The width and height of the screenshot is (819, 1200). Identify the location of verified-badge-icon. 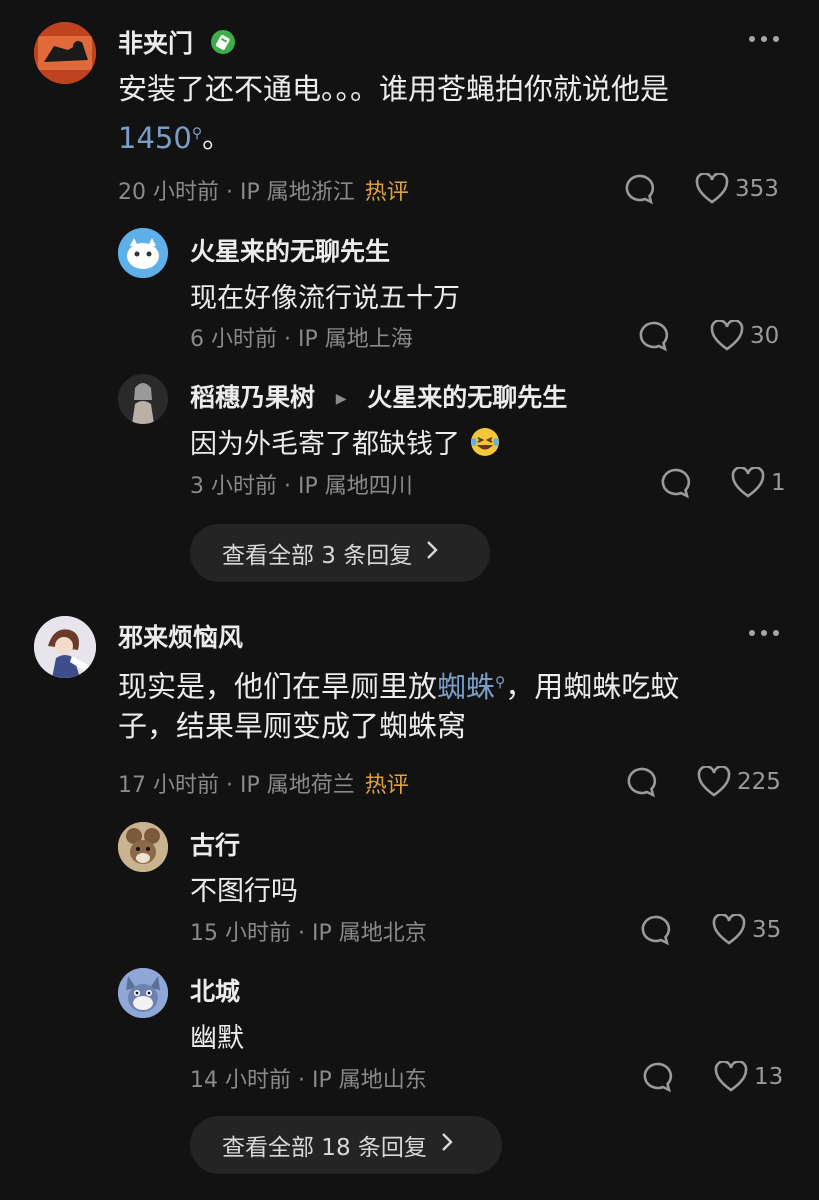
(223, 45).